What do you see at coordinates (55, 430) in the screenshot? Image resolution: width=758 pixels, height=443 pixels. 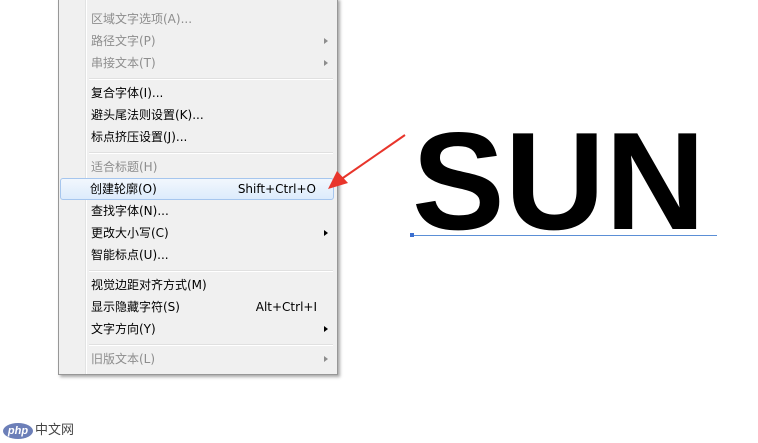 I see `watermark-text: 中文网` at bounding box center [55, 430].